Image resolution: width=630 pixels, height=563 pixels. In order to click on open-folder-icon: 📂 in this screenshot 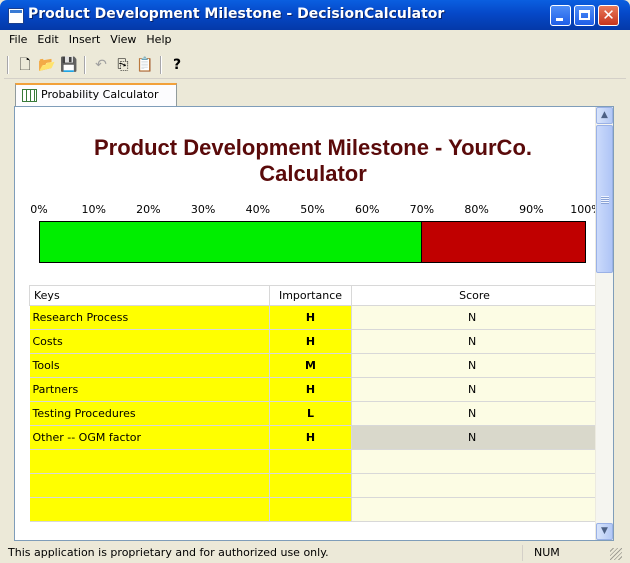, I will do `click(47, 65)`.